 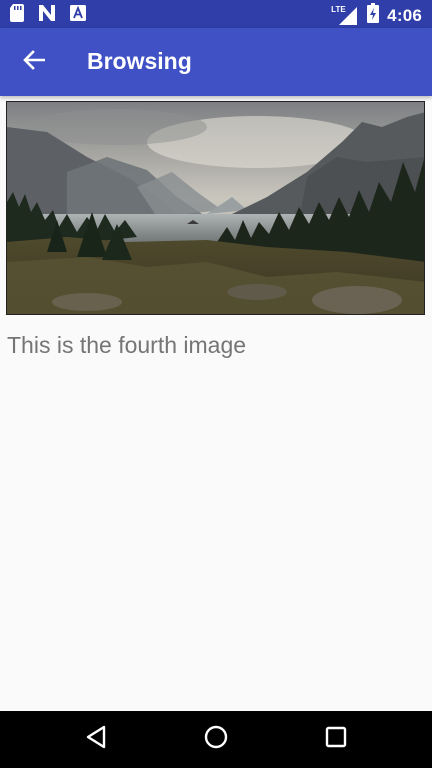 I want to click on nav-home-button, so click(x=216, y=739).